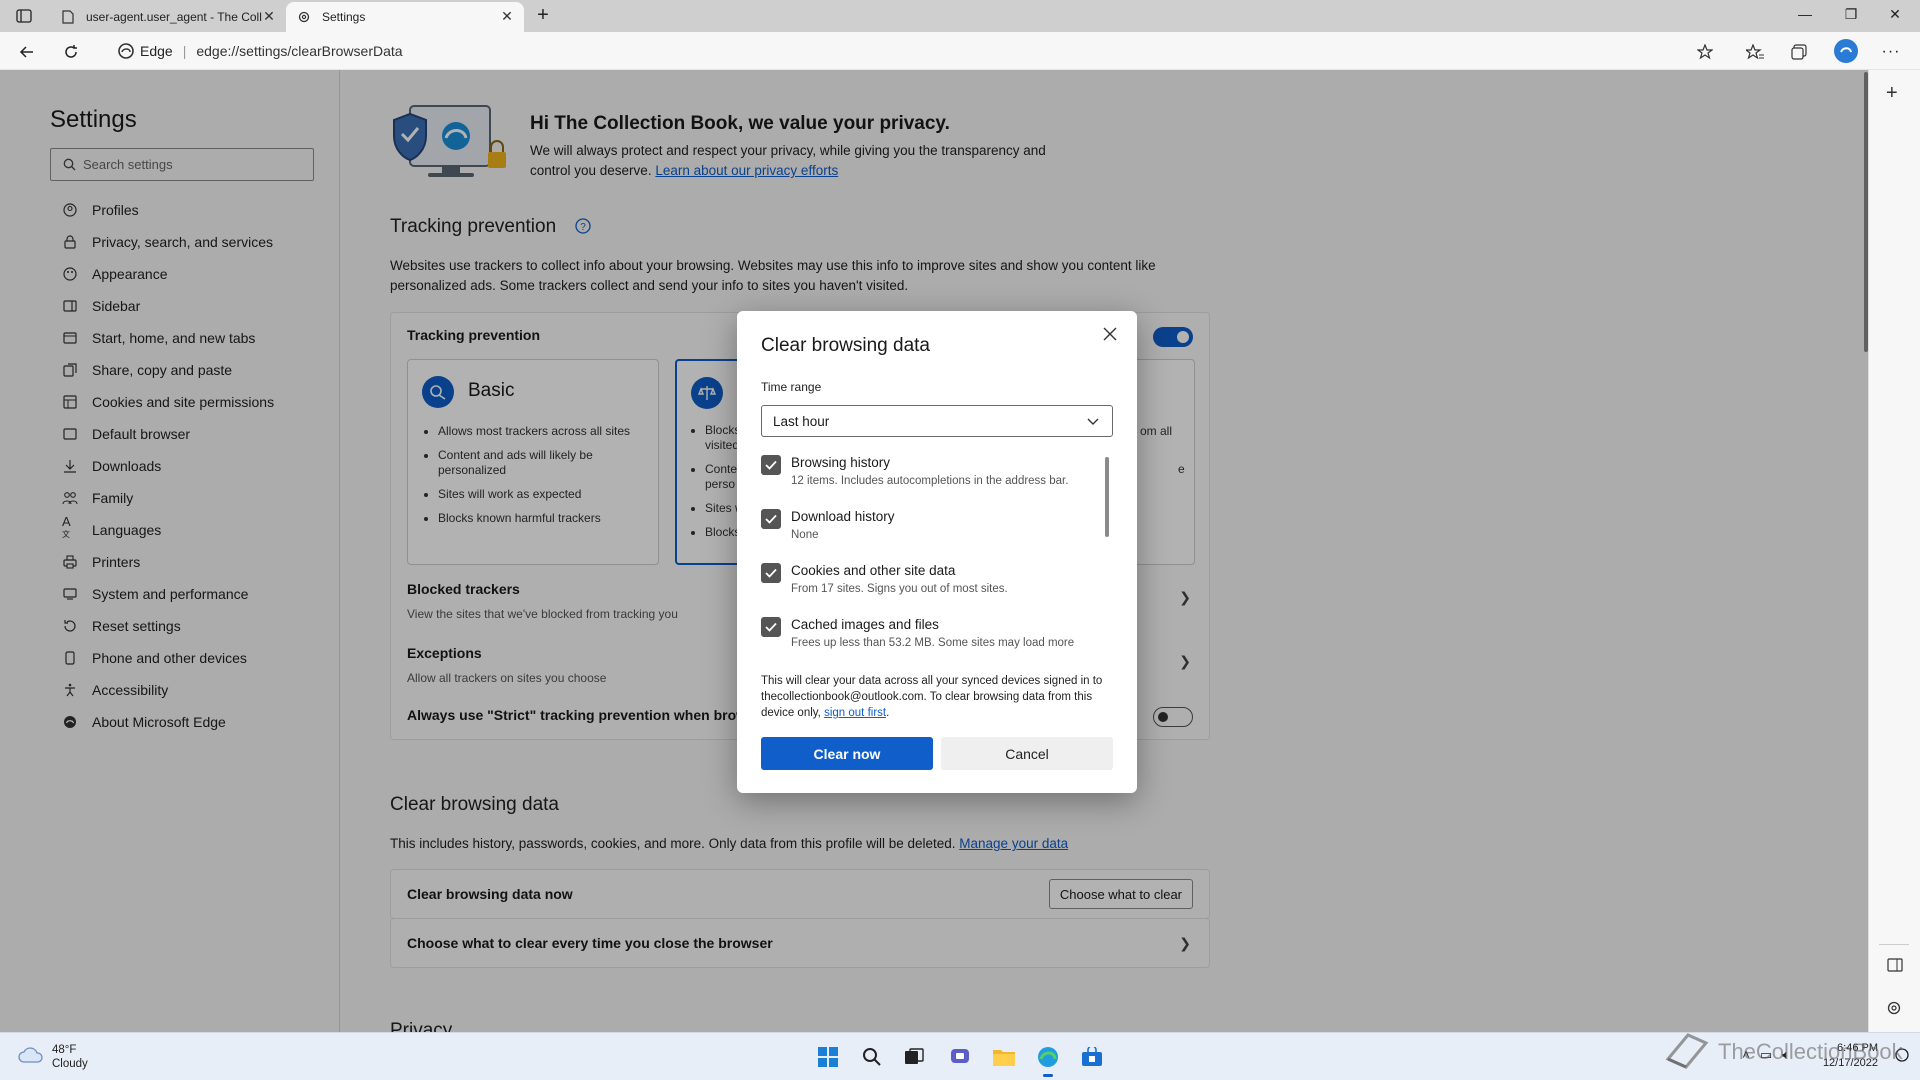  I want to click on weather-temp: 48°F, so click(64, 1050).